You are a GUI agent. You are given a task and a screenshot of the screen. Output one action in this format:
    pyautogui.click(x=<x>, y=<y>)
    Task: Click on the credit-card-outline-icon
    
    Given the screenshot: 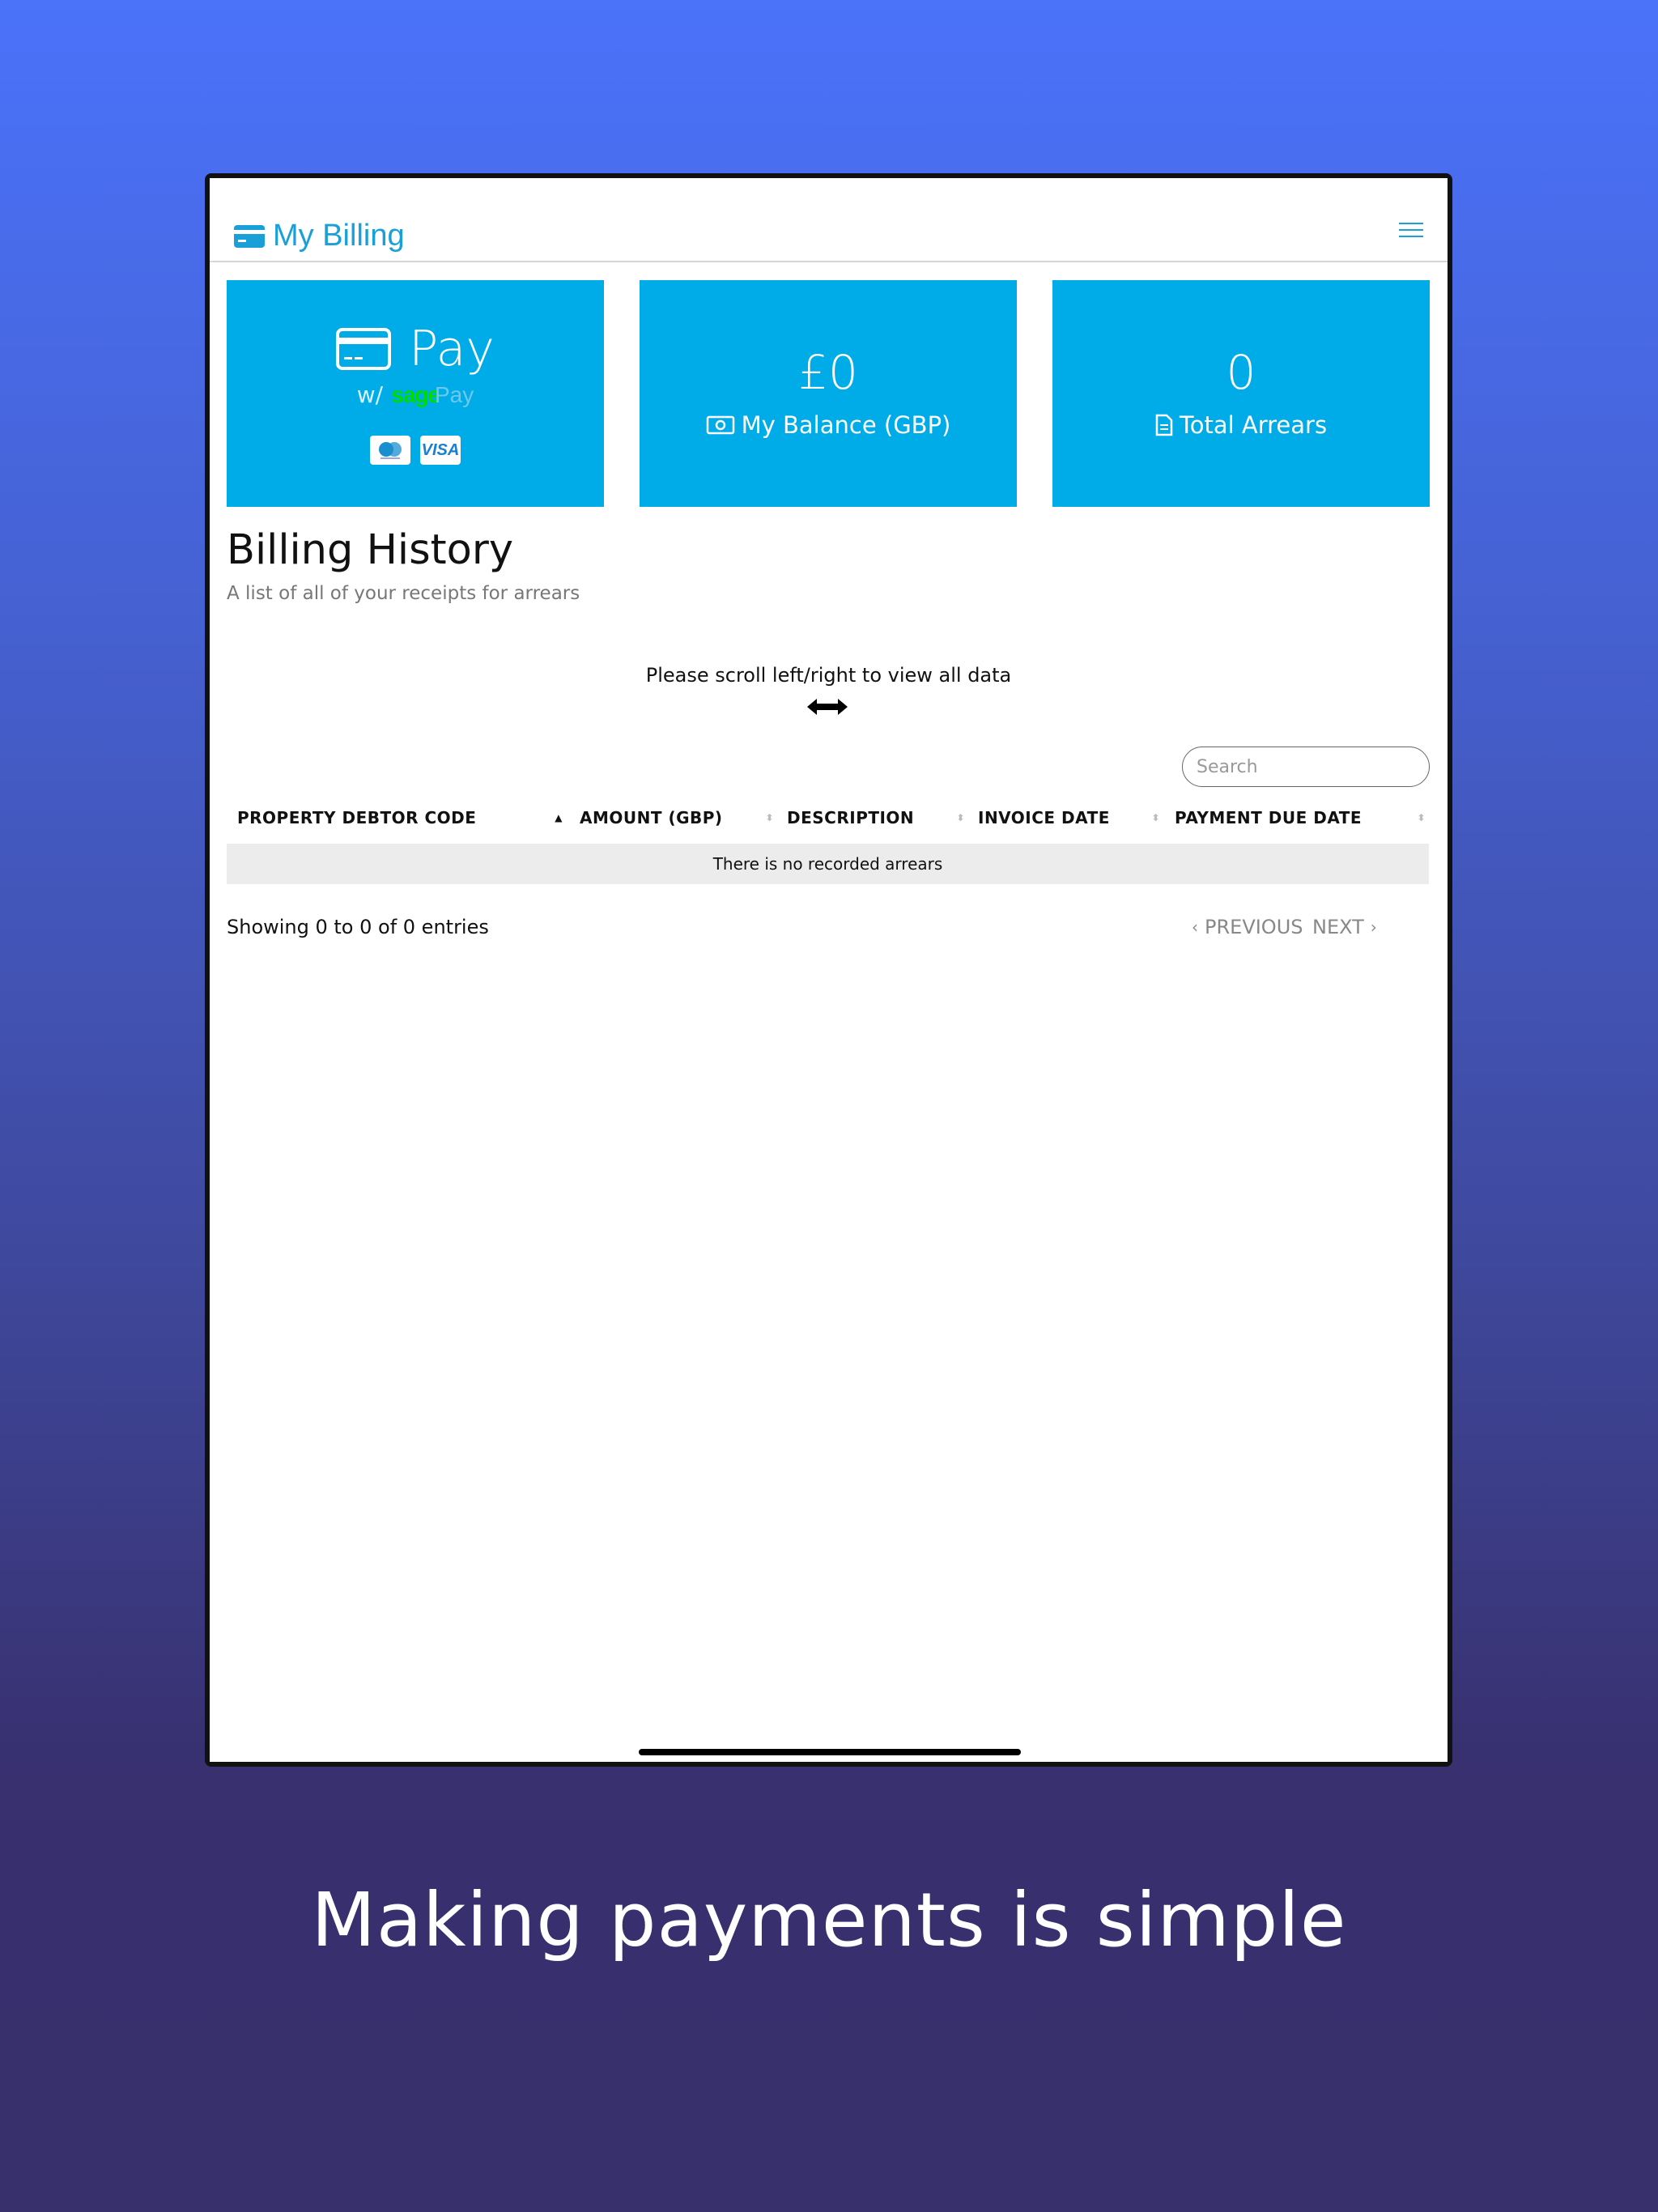 What is the action you would take?
    pyautogui.click(x=364, y=349)
    